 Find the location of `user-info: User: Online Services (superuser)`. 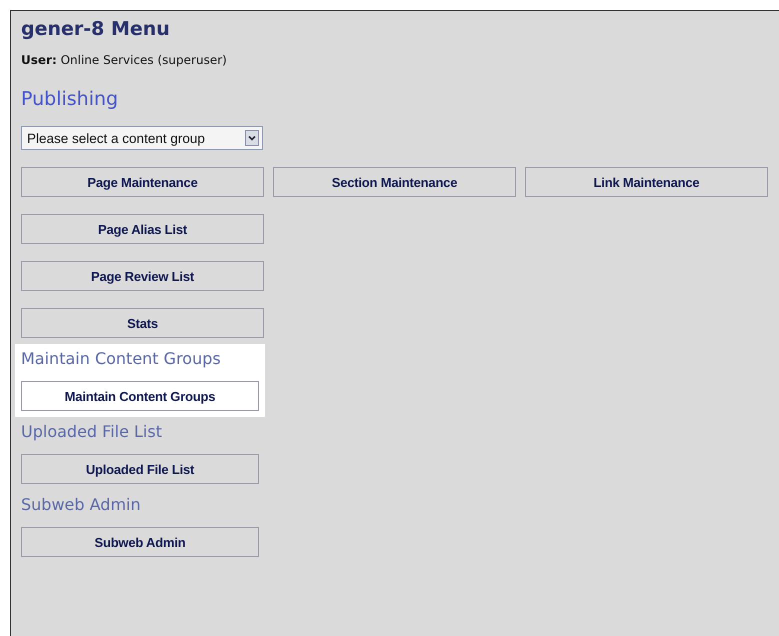

user-info: User: Online Services (superuser) is located at coordinates (124, 60).